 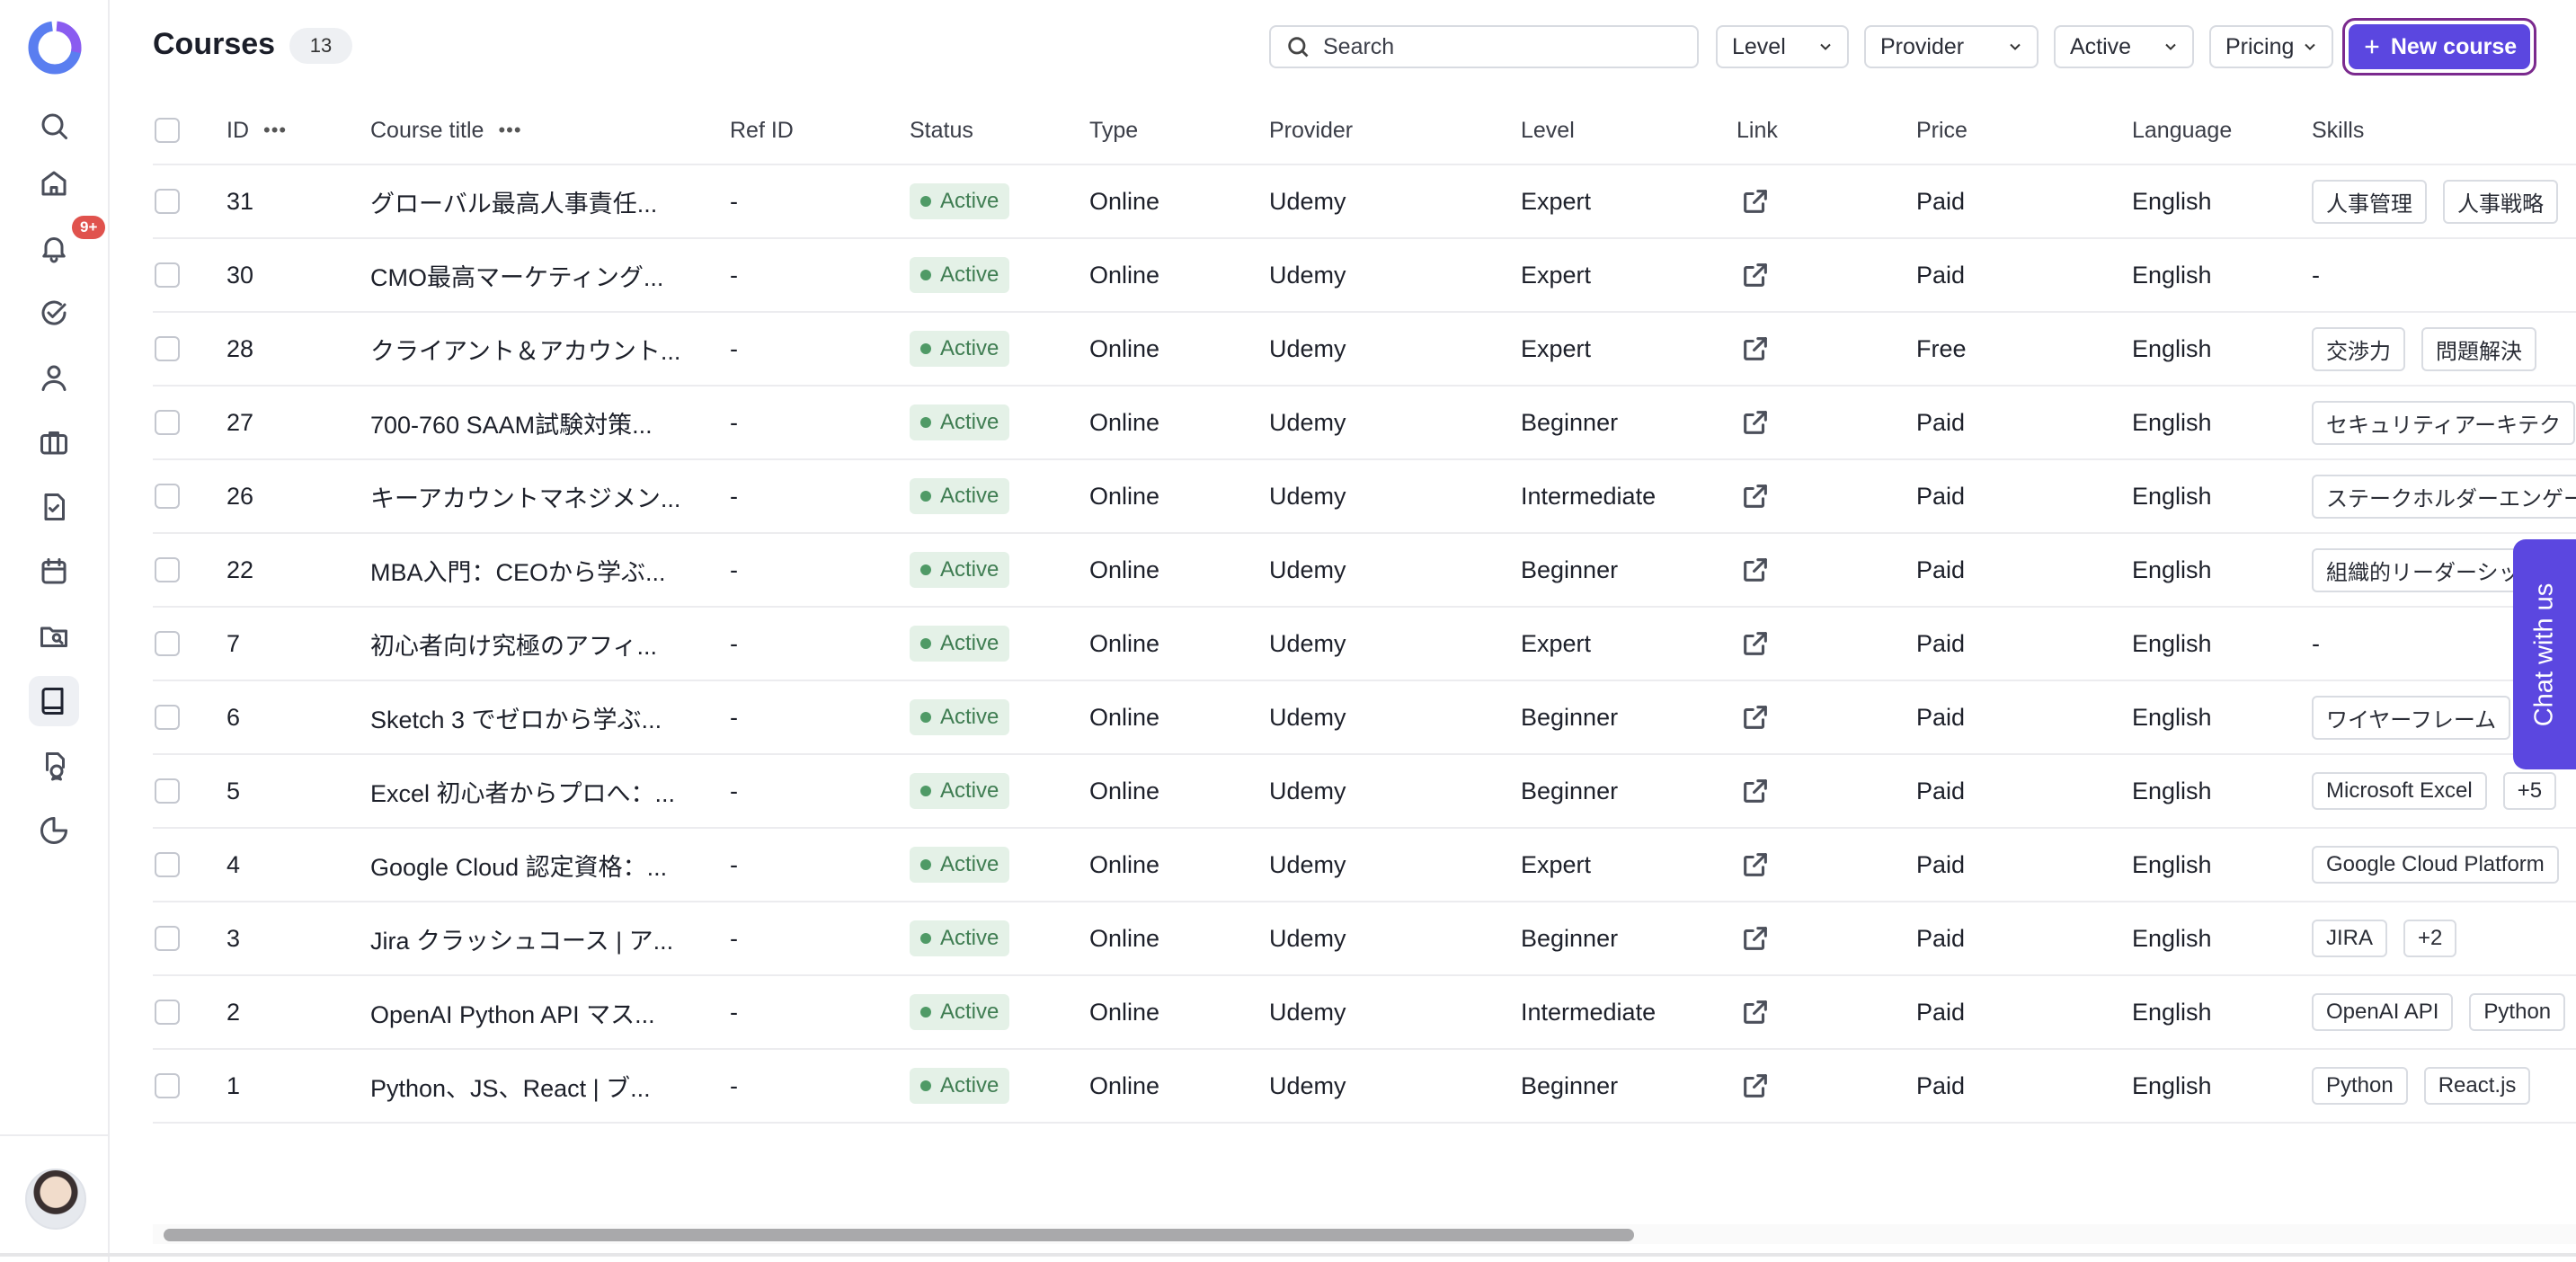 What do you see at coordinates (1942, 130) in the screenshot?
I see `column-header-price: Price` at bounding box center [1942, 130].